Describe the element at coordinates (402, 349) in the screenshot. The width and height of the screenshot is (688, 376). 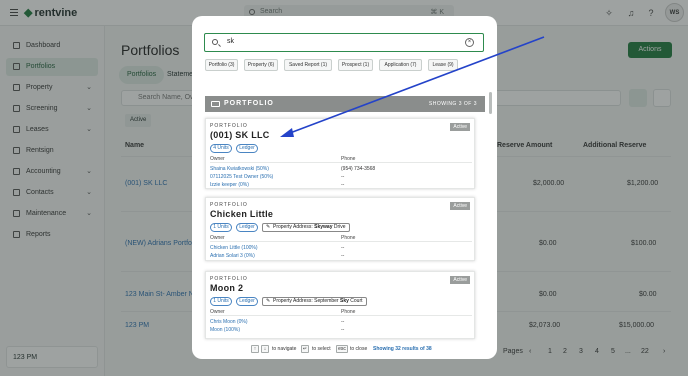
I see `results-count: Showing 32 results of 38` at that location.